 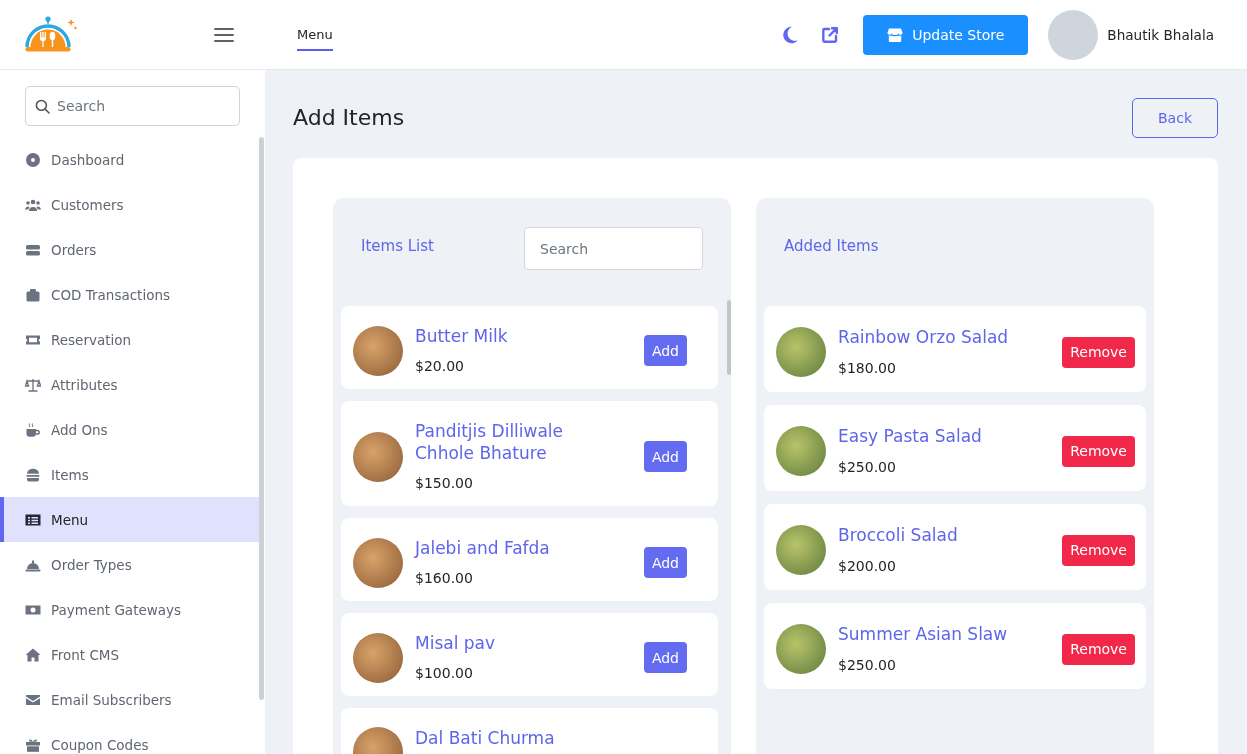 What do you see at coordinates (898, 535) in the screenshot?
I see `item-name: Broccoli Salad` at bounding box center [898, 535].